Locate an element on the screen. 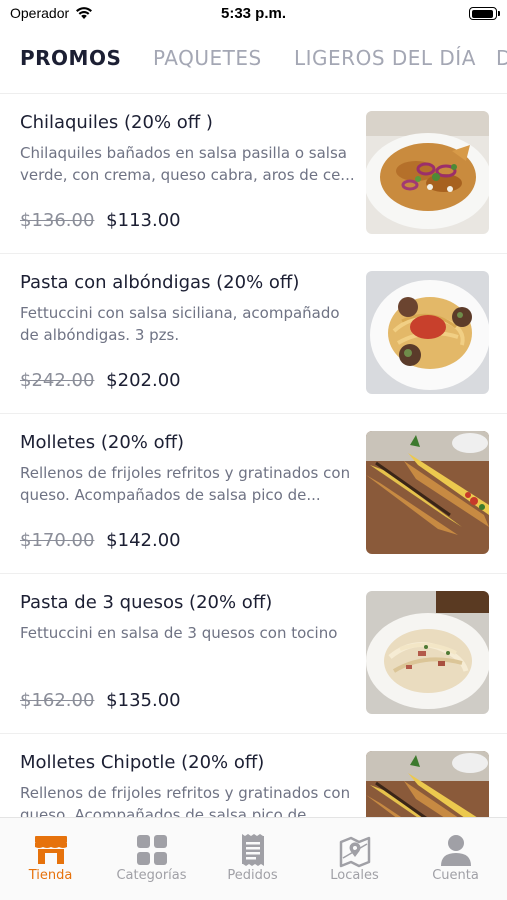 The width and height of the screenshot is (507, 900). category-tabs: PROMOS PAQUETES LIGEROS DEL DÍA D is located at coordinates (253, 60).